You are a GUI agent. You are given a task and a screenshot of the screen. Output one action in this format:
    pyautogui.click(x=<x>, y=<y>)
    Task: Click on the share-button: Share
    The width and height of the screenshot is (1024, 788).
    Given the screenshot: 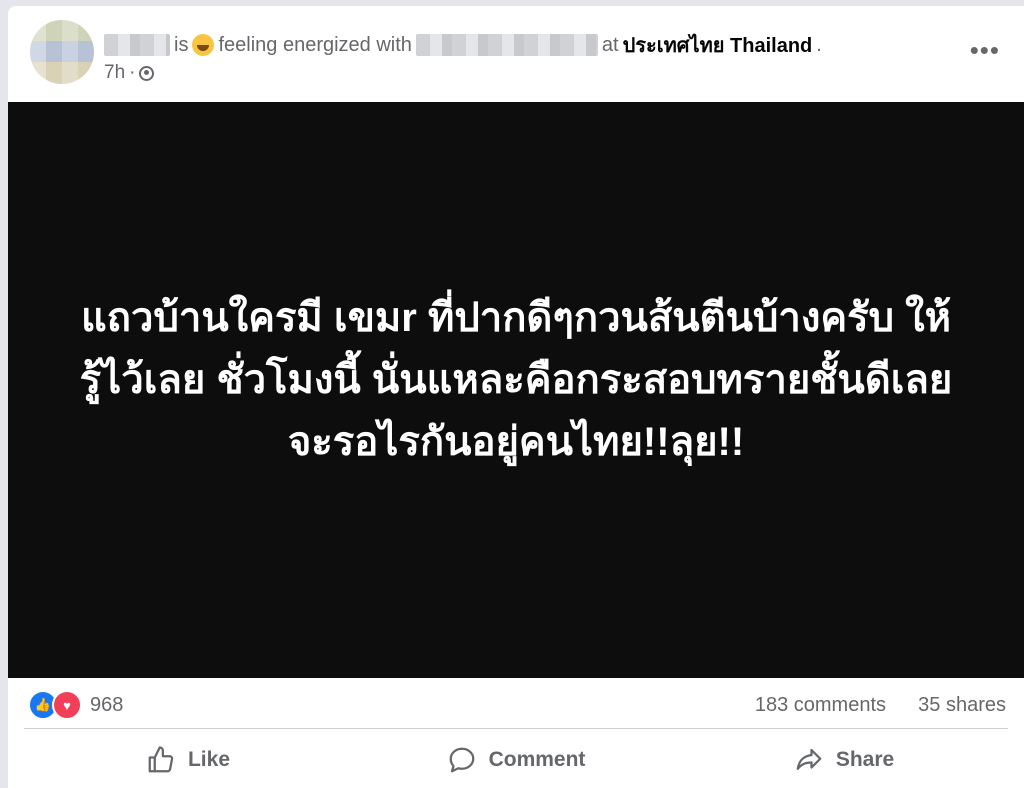 What is the action you would take?
    pyautogui.click(x=844, y=760)
    